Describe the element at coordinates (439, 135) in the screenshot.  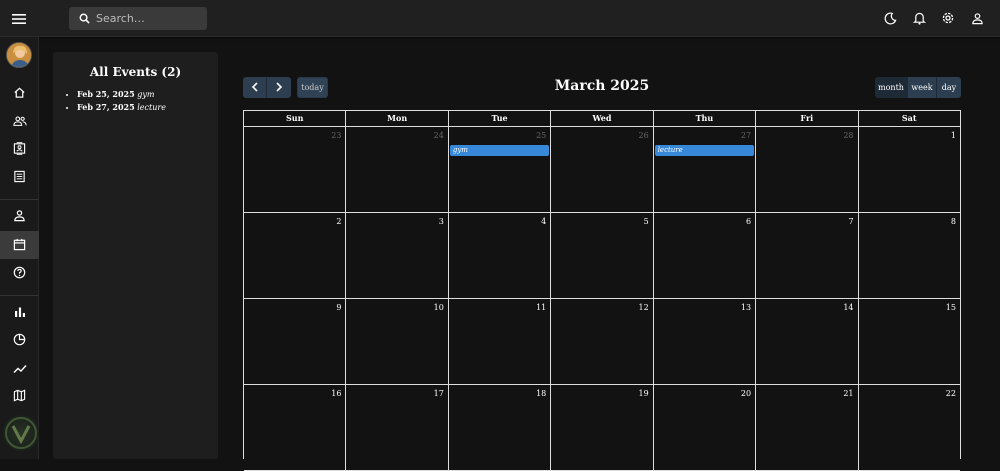
I see `day-number: 24` at that location.